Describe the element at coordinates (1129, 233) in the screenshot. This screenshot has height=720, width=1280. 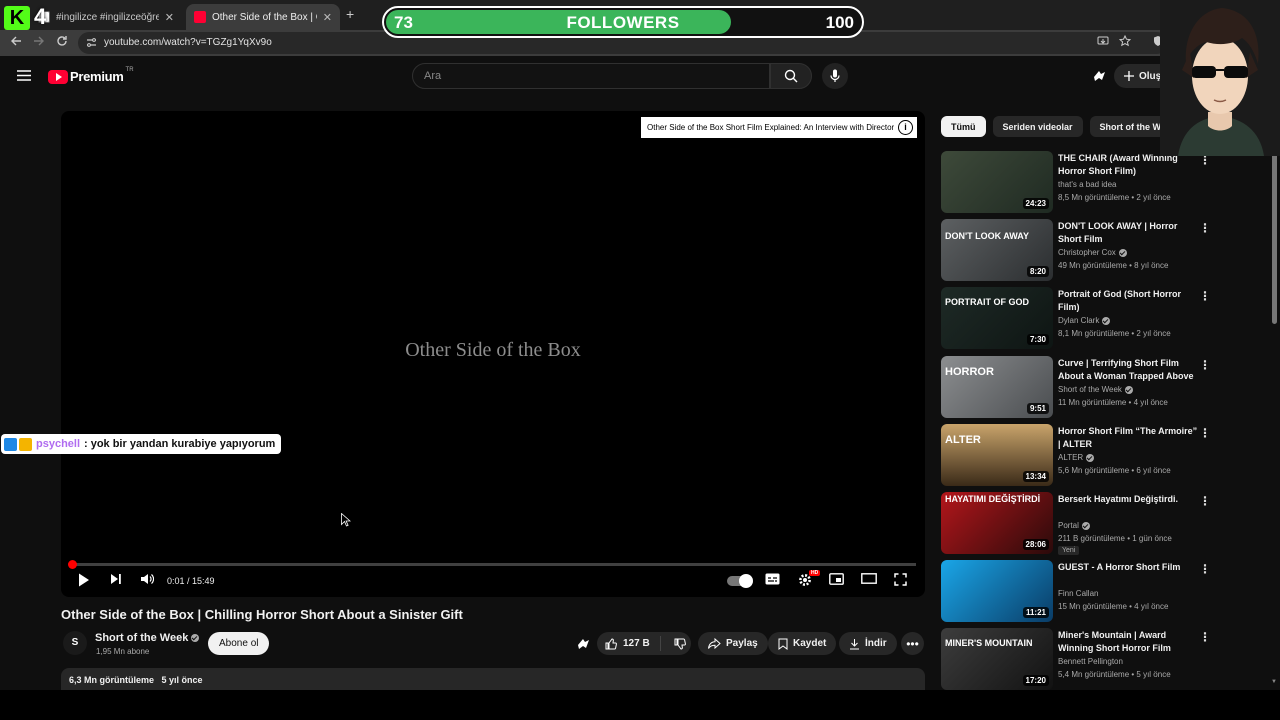
I see `recommendation-title: DON'T LOOK AWAY | Horror Short Film` at that location.